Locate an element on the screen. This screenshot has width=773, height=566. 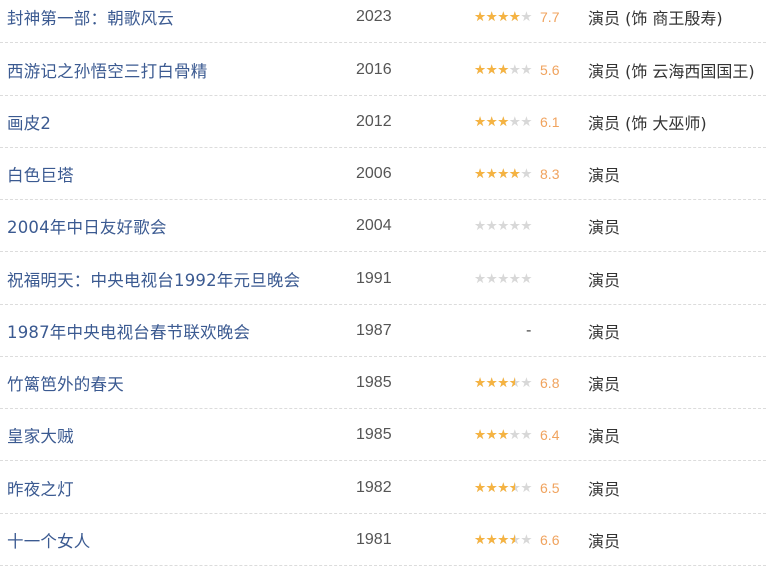
rating: ★★★★★★★★★★ 8.3 is located at coordinates (526, 173).